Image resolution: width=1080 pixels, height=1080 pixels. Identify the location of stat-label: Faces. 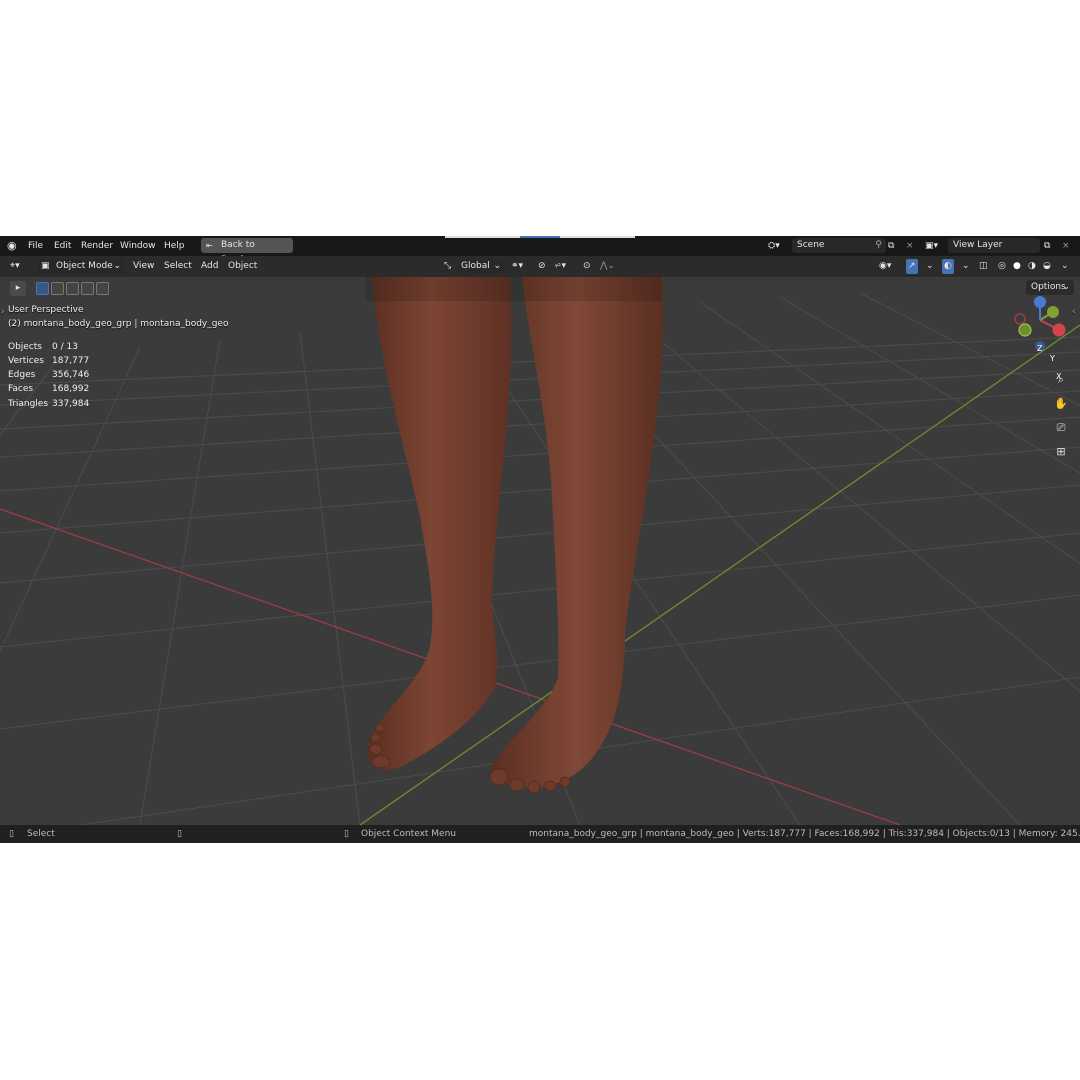
(21, 389).